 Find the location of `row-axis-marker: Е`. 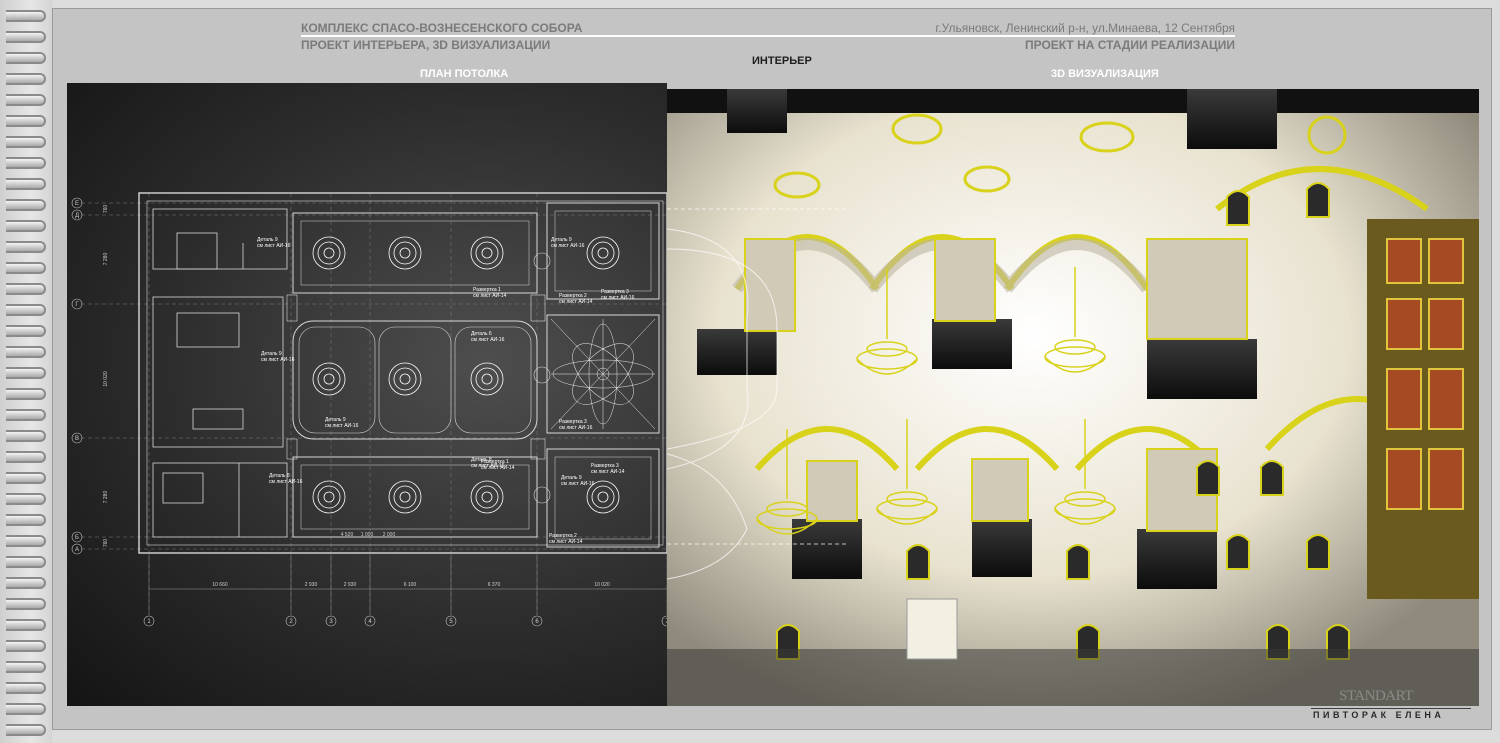

row-axis-marker: Е is located at coordinates (77, 203).